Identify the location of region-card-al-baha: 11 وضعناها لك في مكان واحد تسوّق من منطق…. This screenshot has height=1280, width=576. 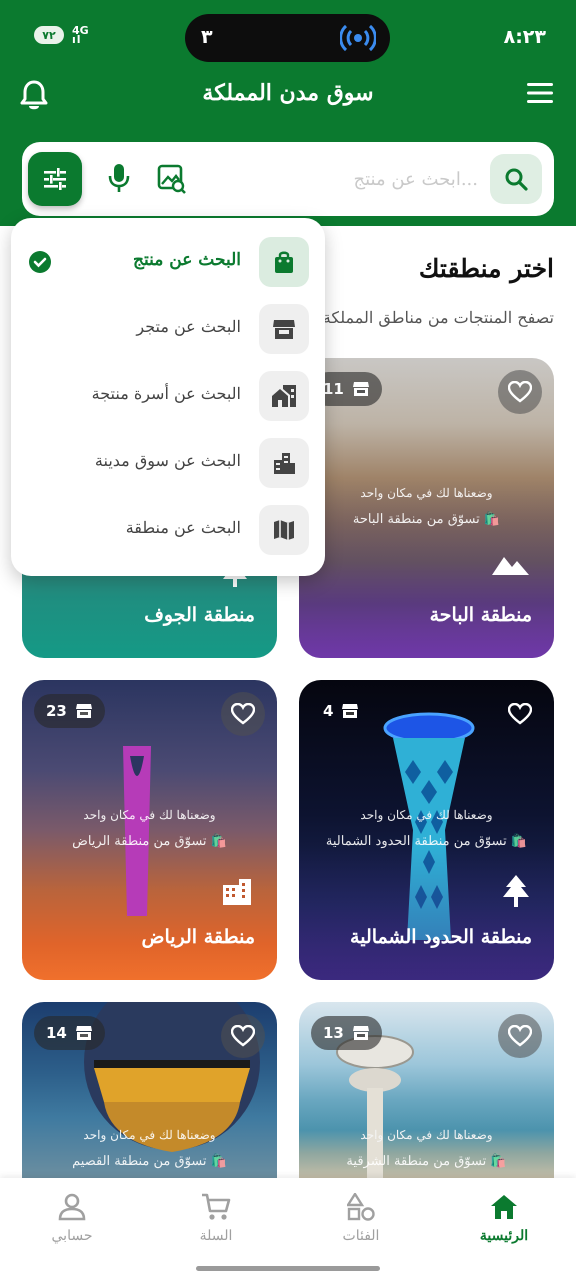
(426, 508).